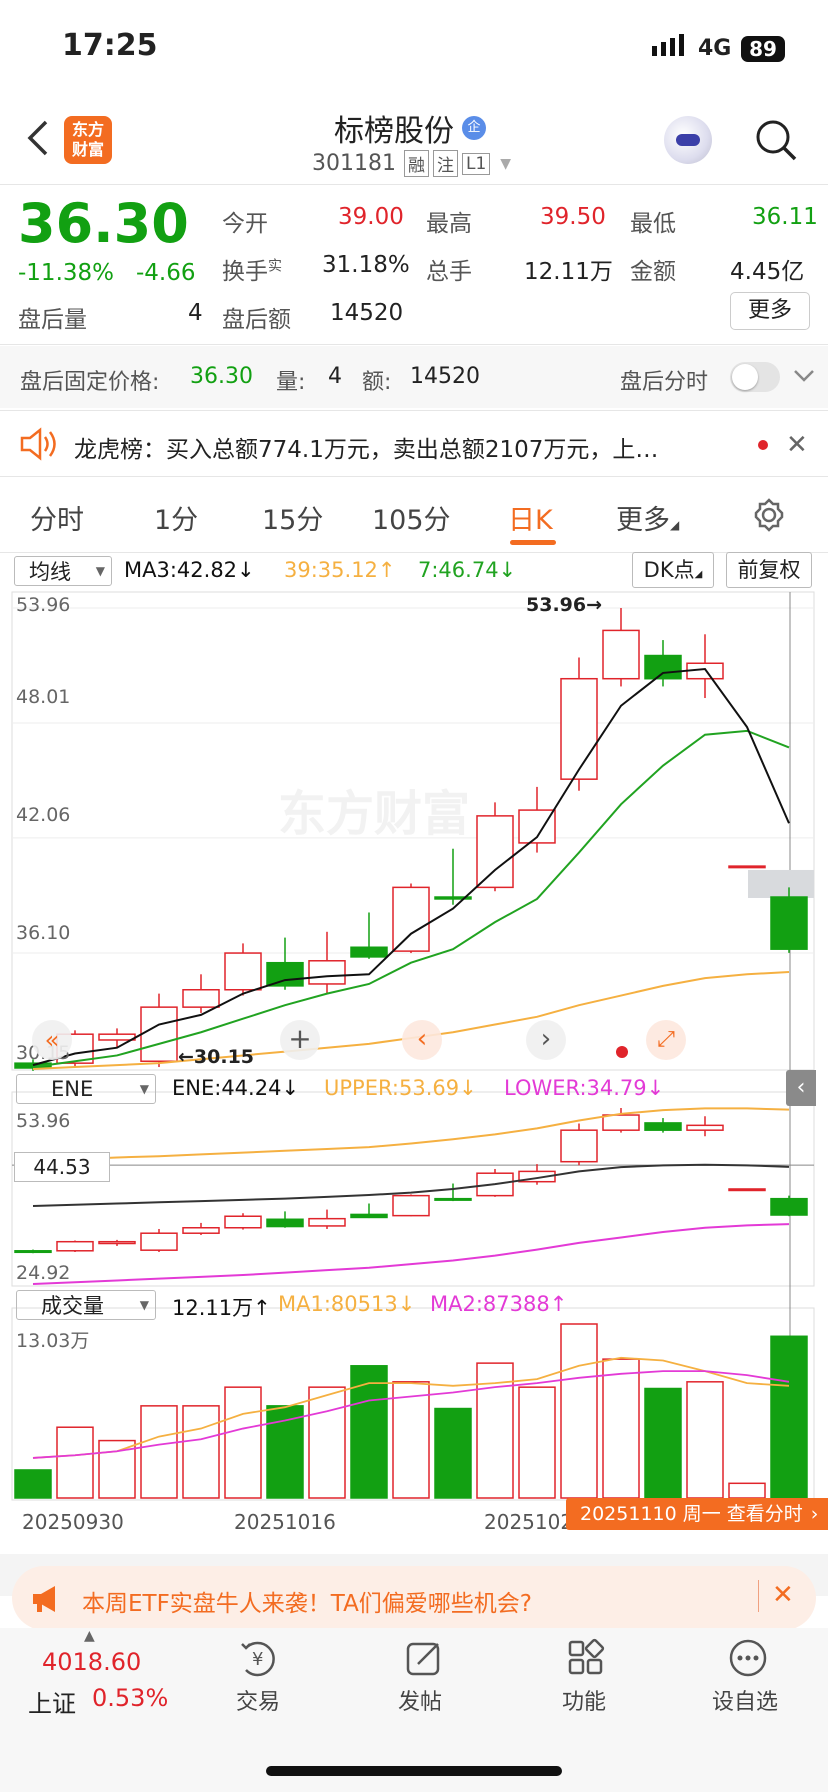 This screenshot has height=1792, width=828. Describe the element at coordinates (530, 517) in the screenshot. I see `tab-daily-k: 日K` at that location.